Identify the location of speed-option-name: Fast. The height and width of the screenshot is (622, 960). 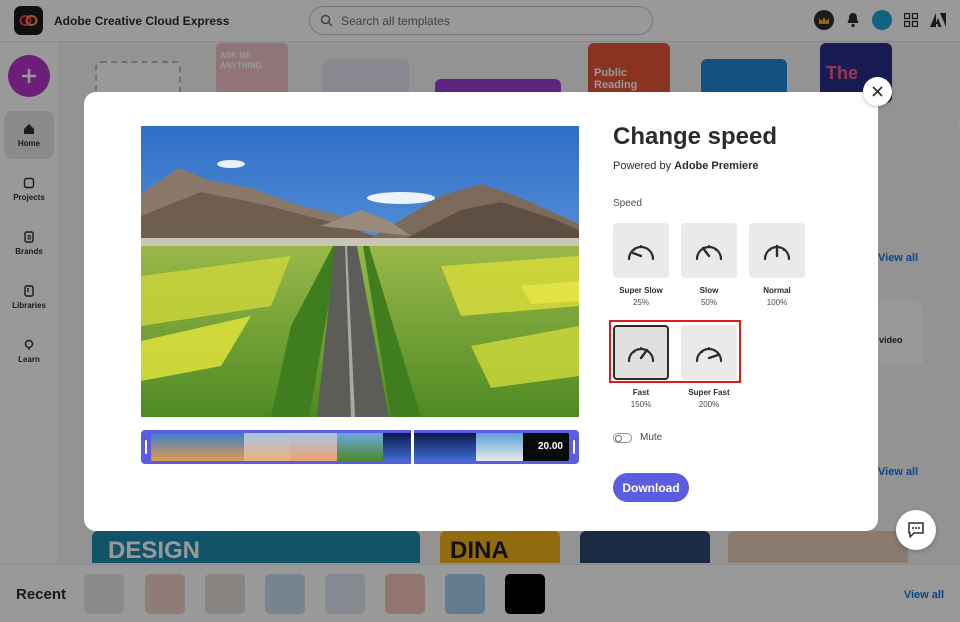
(641, 392).